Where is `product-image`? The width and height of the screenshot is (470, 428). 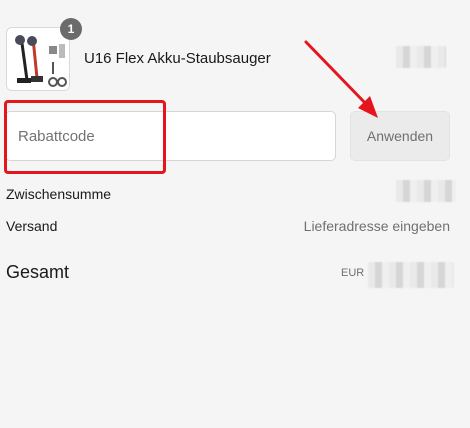 product-image is located at coordinates (38, 59).